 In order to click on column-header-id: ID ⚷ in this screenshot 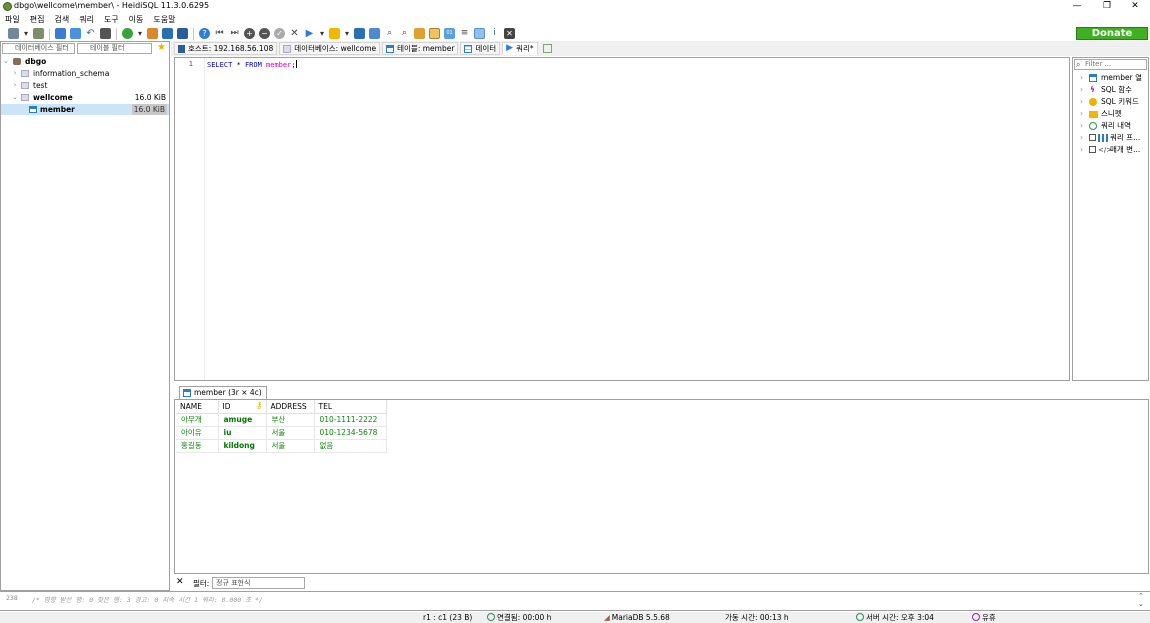, I will do `click(242, 407)`.